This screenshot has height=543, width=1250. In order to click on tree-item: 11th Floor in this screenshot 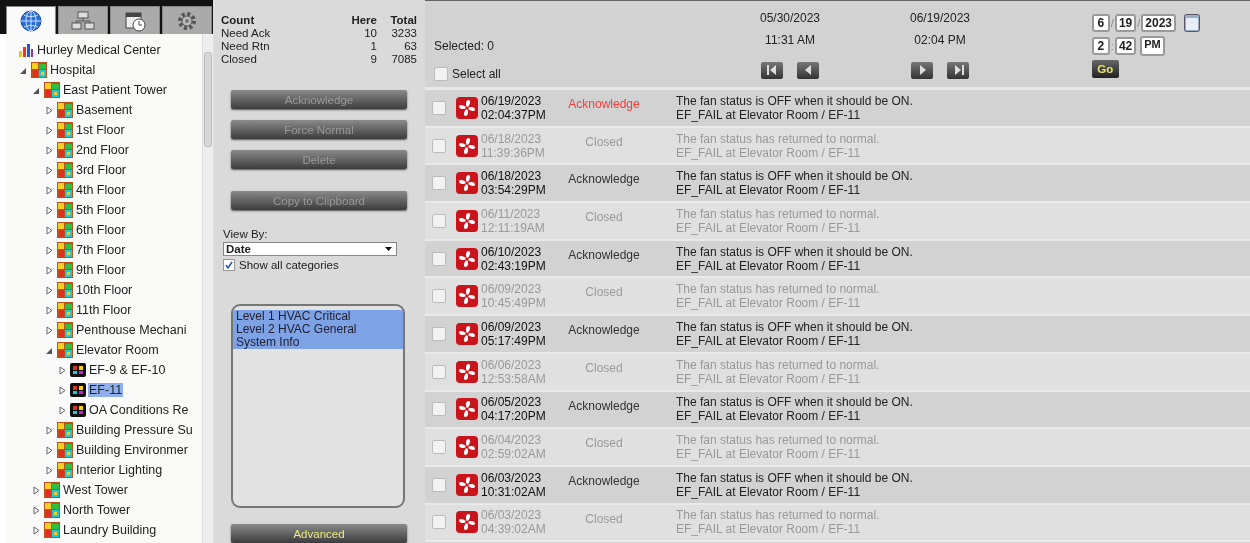, I will do `click(104, 310)`.